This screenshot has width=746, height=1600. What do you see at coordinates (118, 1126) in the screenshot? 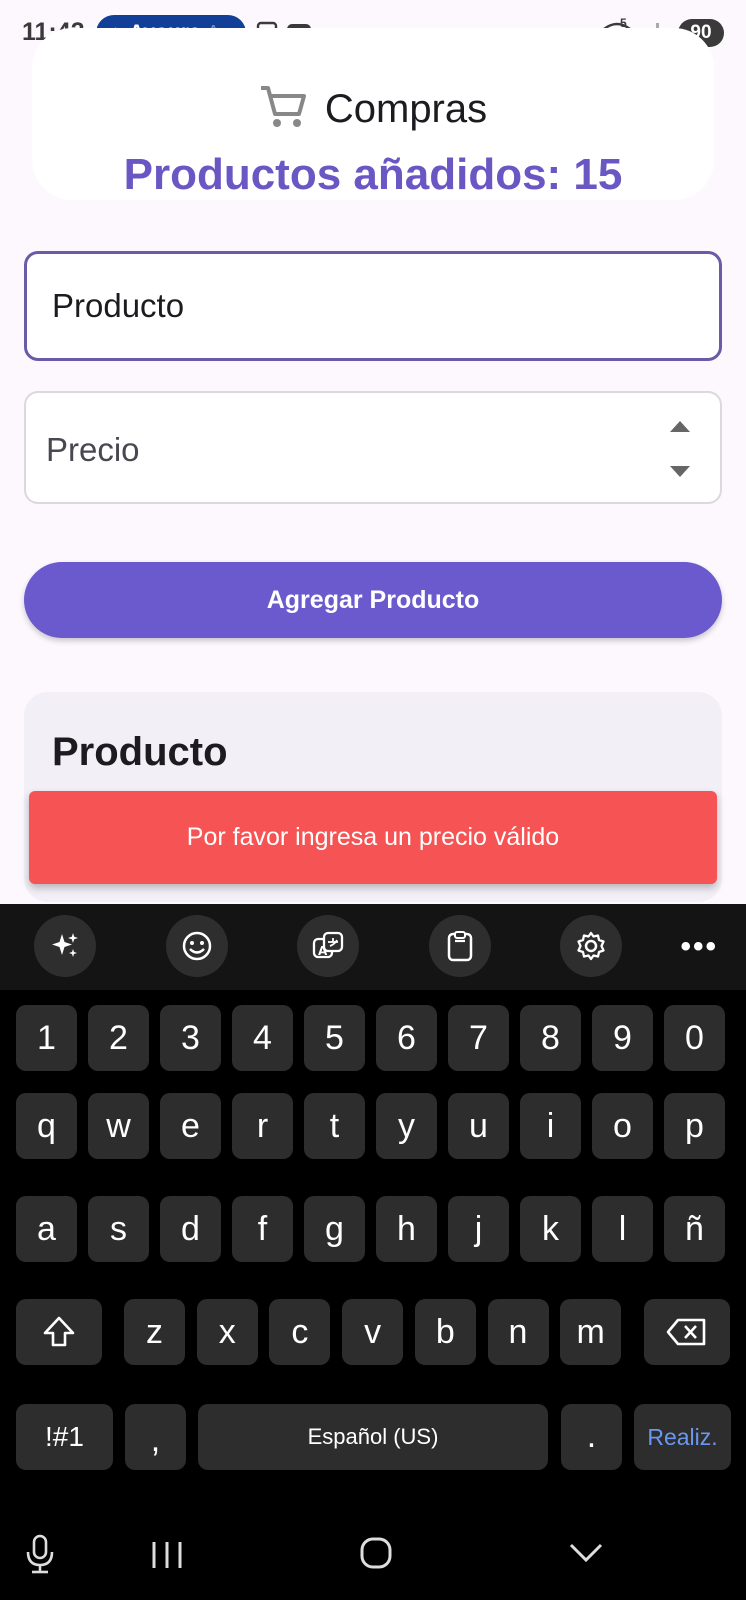
I see `key-w: w` at bounding box center [118, 1126].